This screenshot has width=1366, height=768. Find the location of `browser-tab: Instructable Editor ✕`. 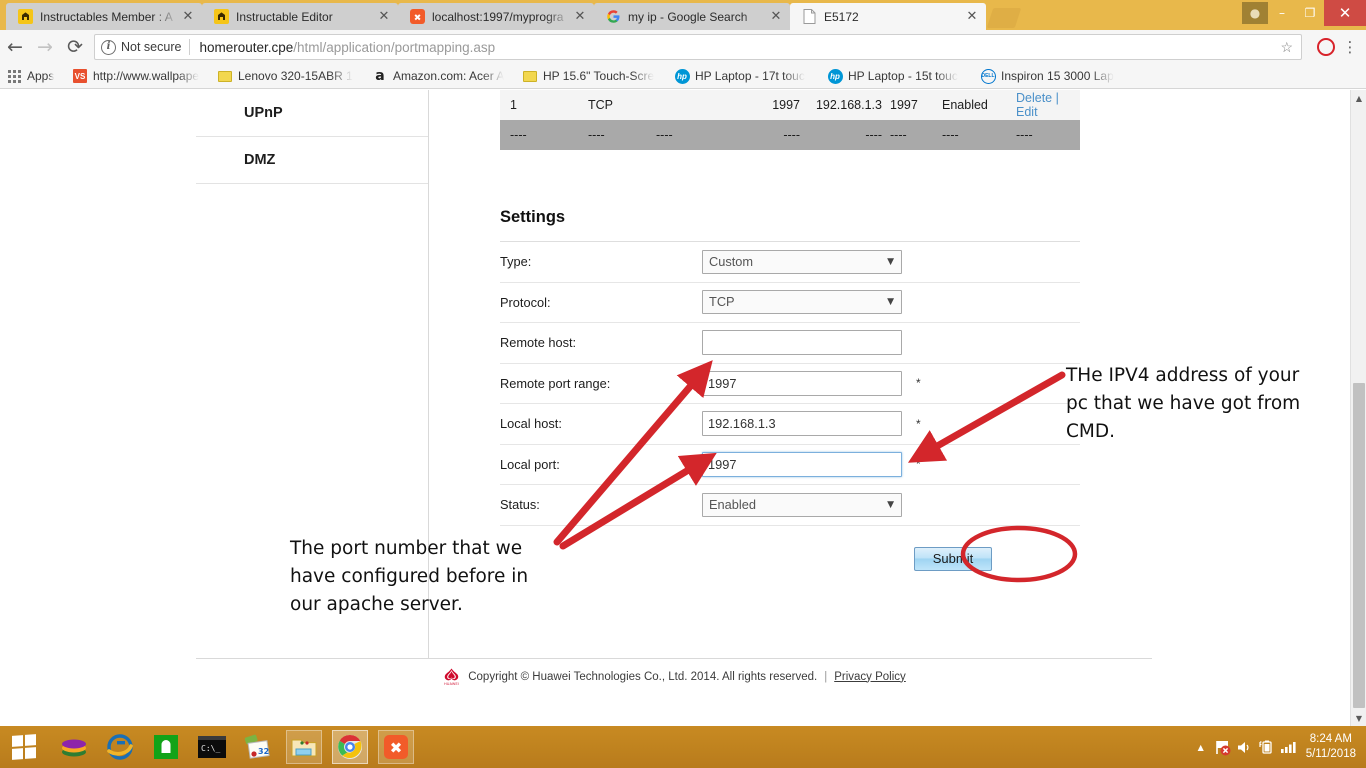

browser-tab: Instructable Editor ✕ is located at coordinates (300, 16).